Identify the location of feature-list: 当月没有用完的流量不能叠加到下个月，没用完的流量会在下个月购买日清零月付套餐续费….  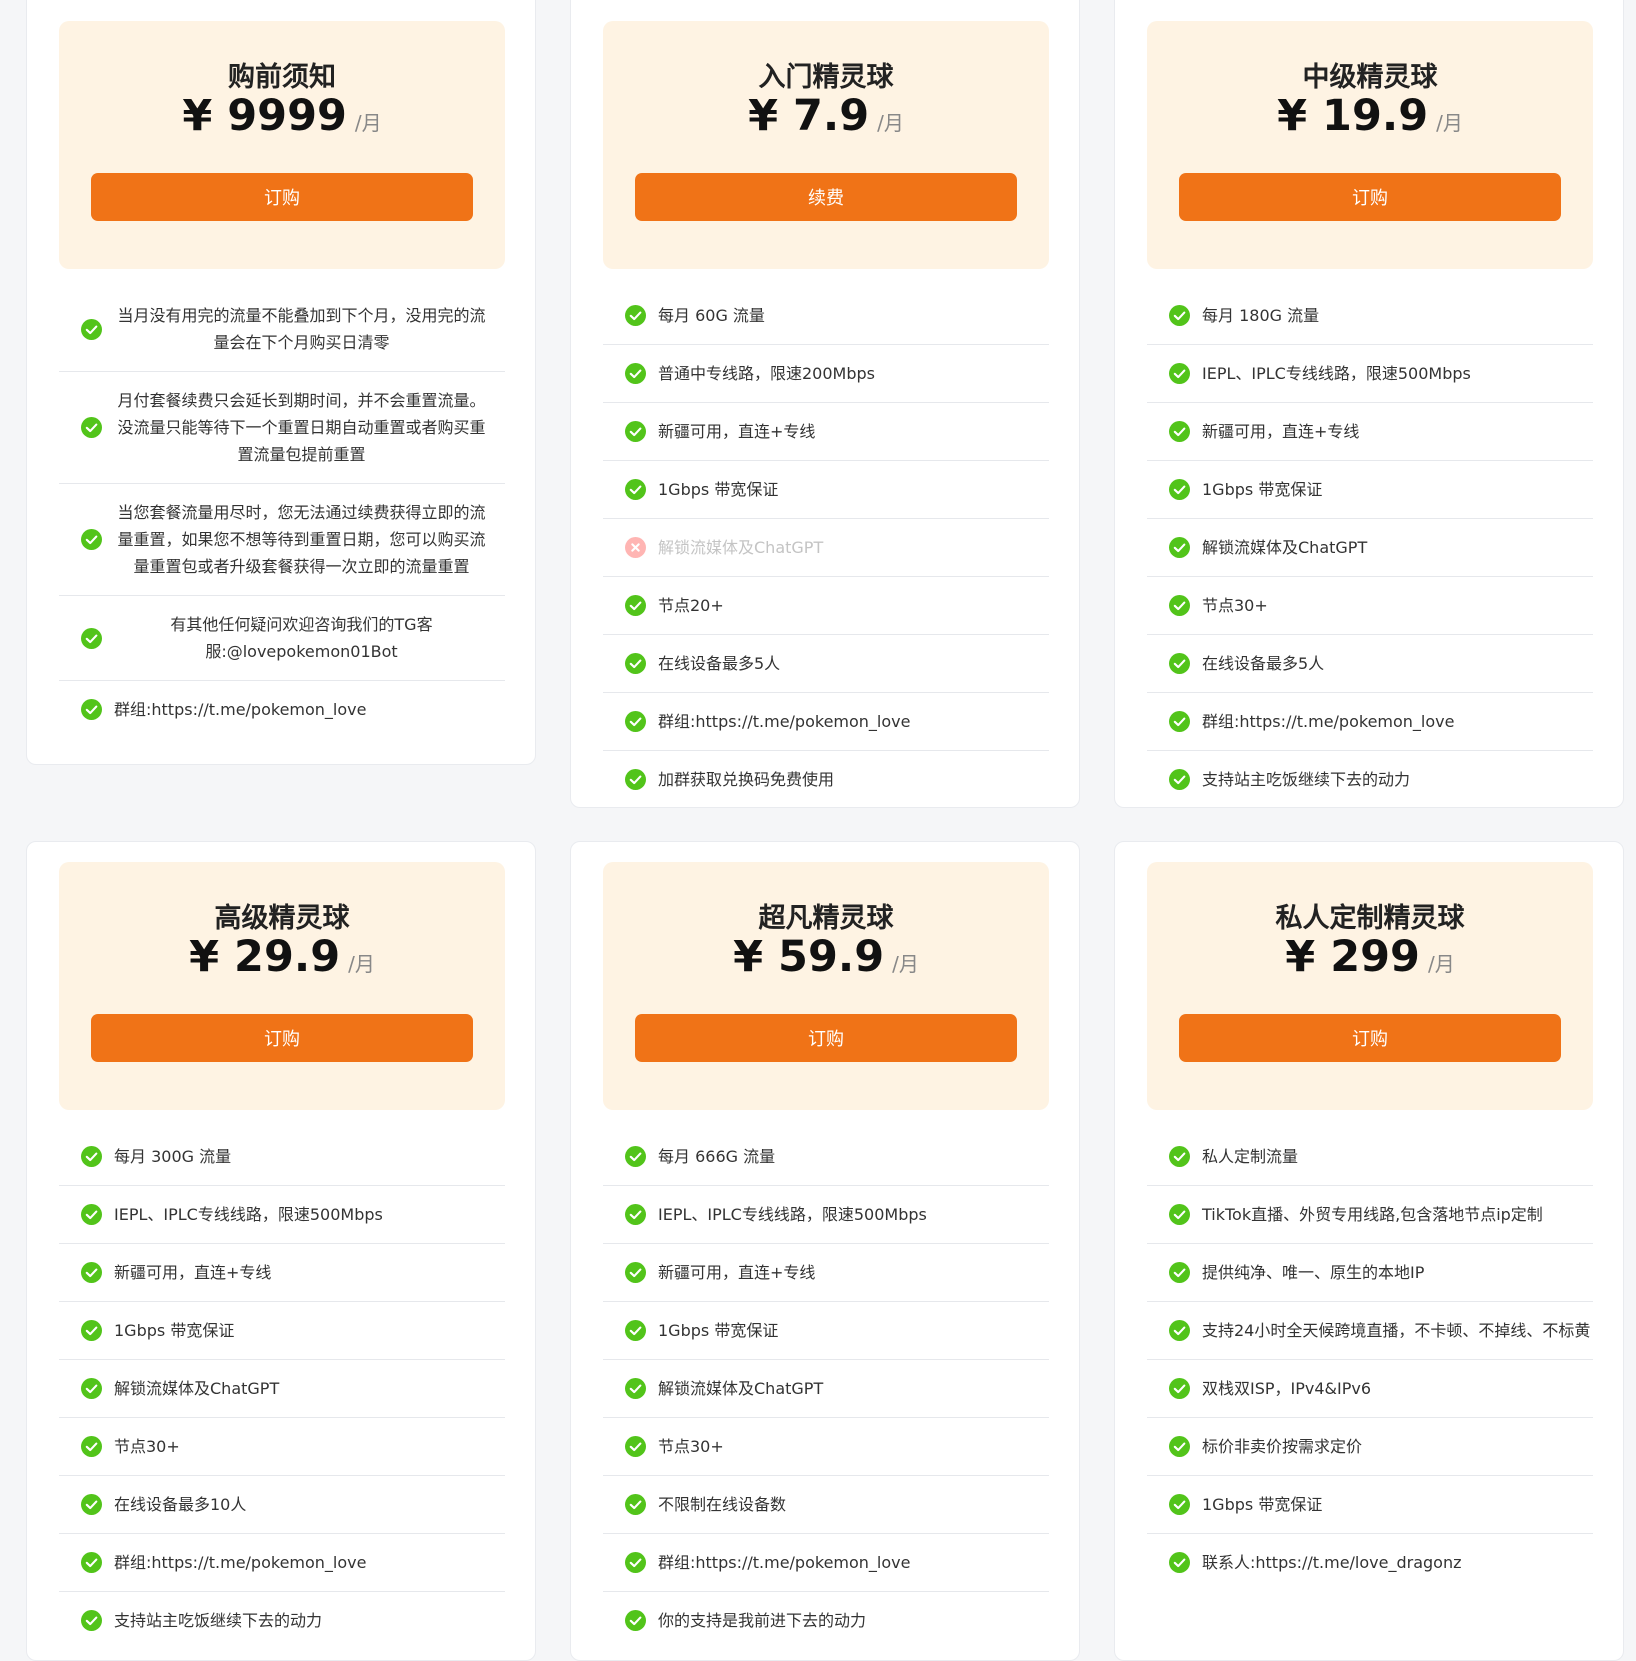
(282, 512).